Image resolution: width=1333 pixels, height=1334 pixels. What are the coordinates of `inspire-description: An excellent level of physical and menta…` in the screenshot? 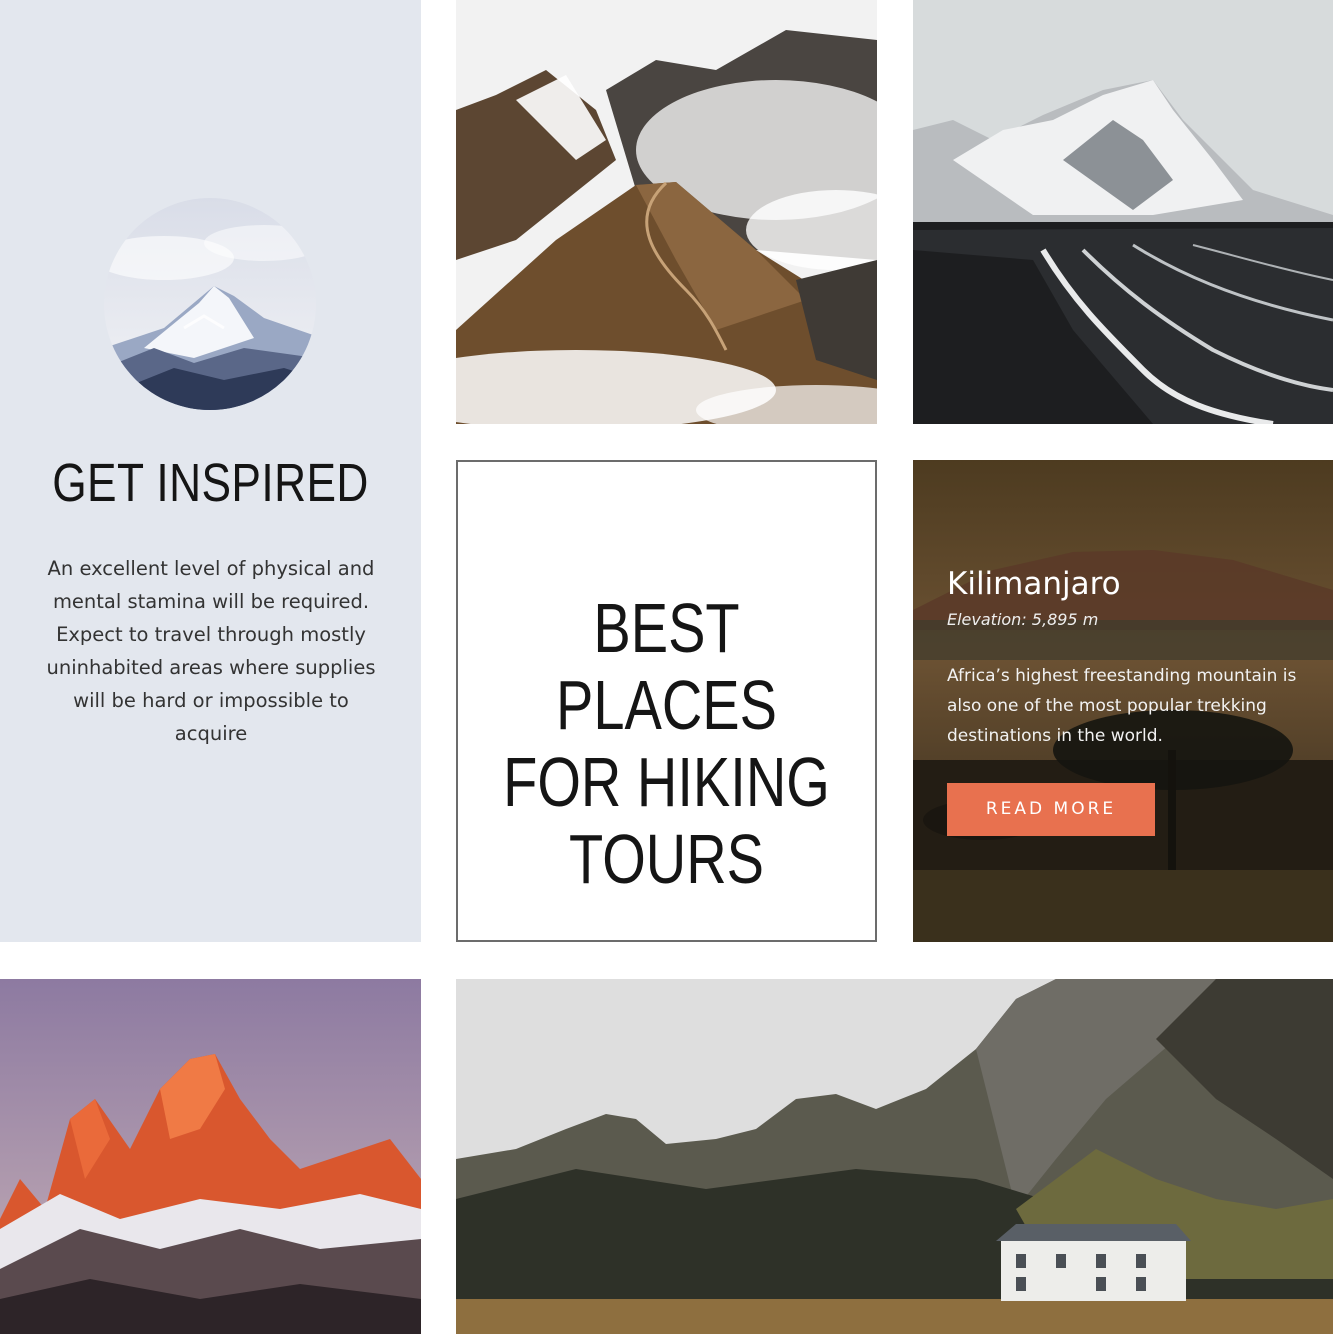 It's located at (211, 651).